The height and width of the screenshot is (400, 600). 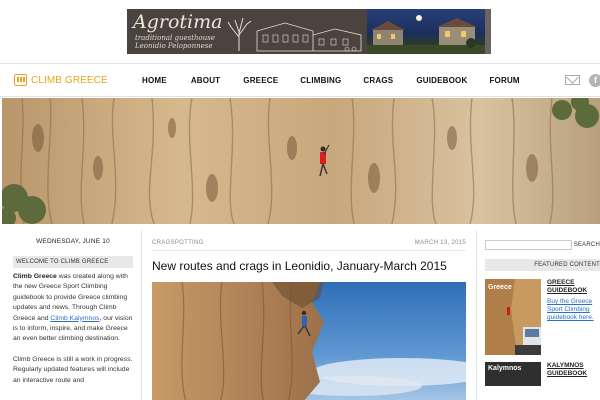 I want to click on column-divider-right, so click(x=476, y=315).